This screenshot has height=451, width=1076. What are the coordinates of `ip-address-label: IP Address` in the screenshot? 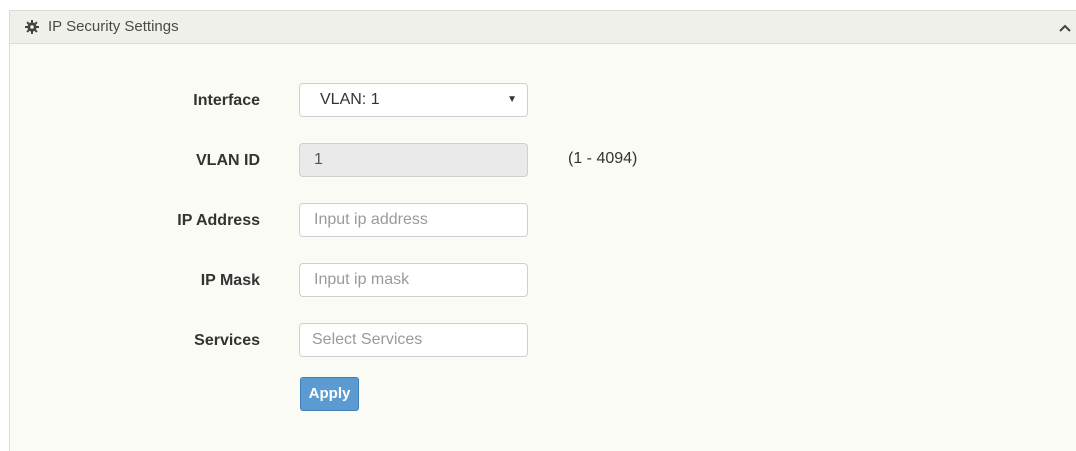 It's located at (218, 220).